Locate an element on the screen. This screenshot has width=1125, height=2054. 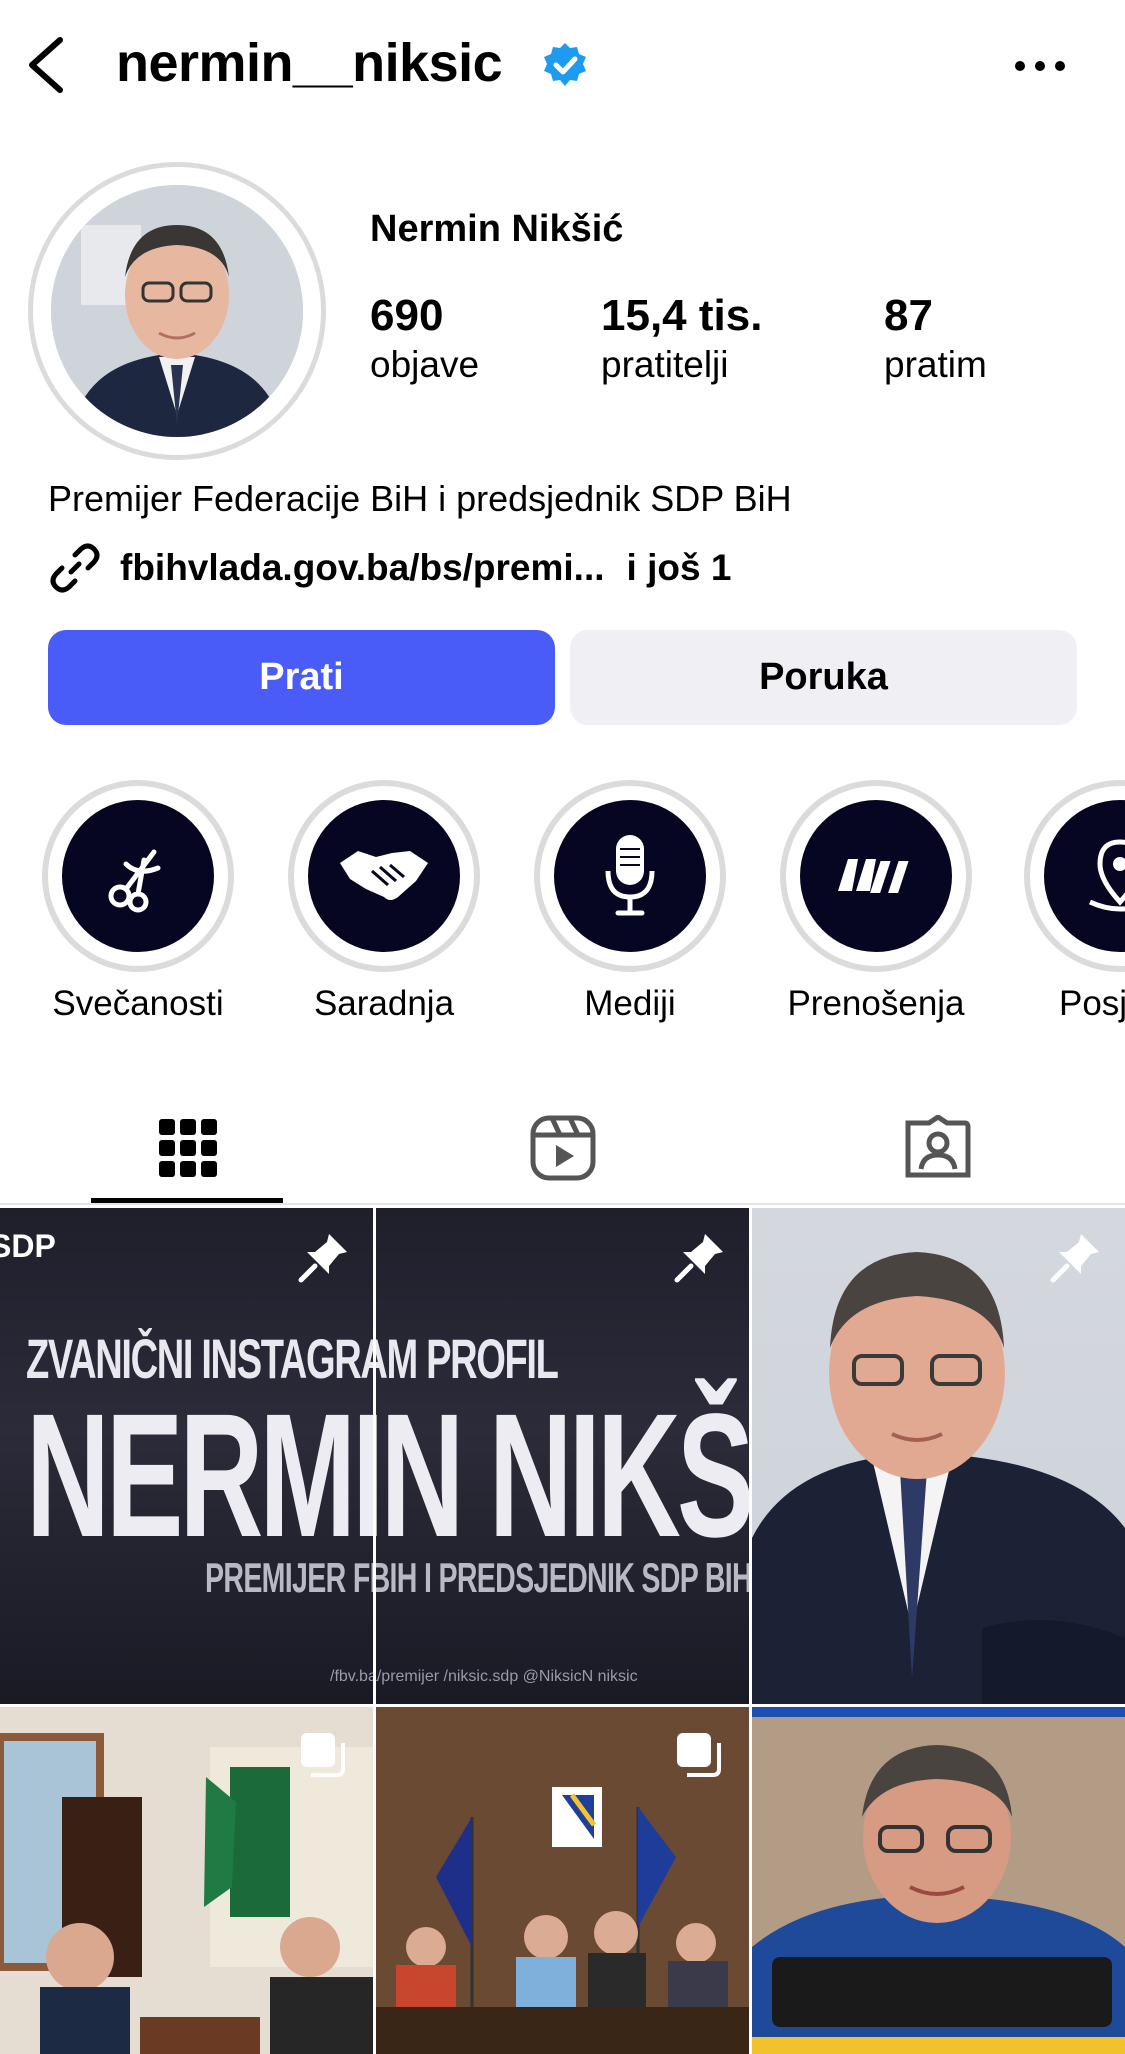
tagged-icon is located at coordinates (937, 1145).